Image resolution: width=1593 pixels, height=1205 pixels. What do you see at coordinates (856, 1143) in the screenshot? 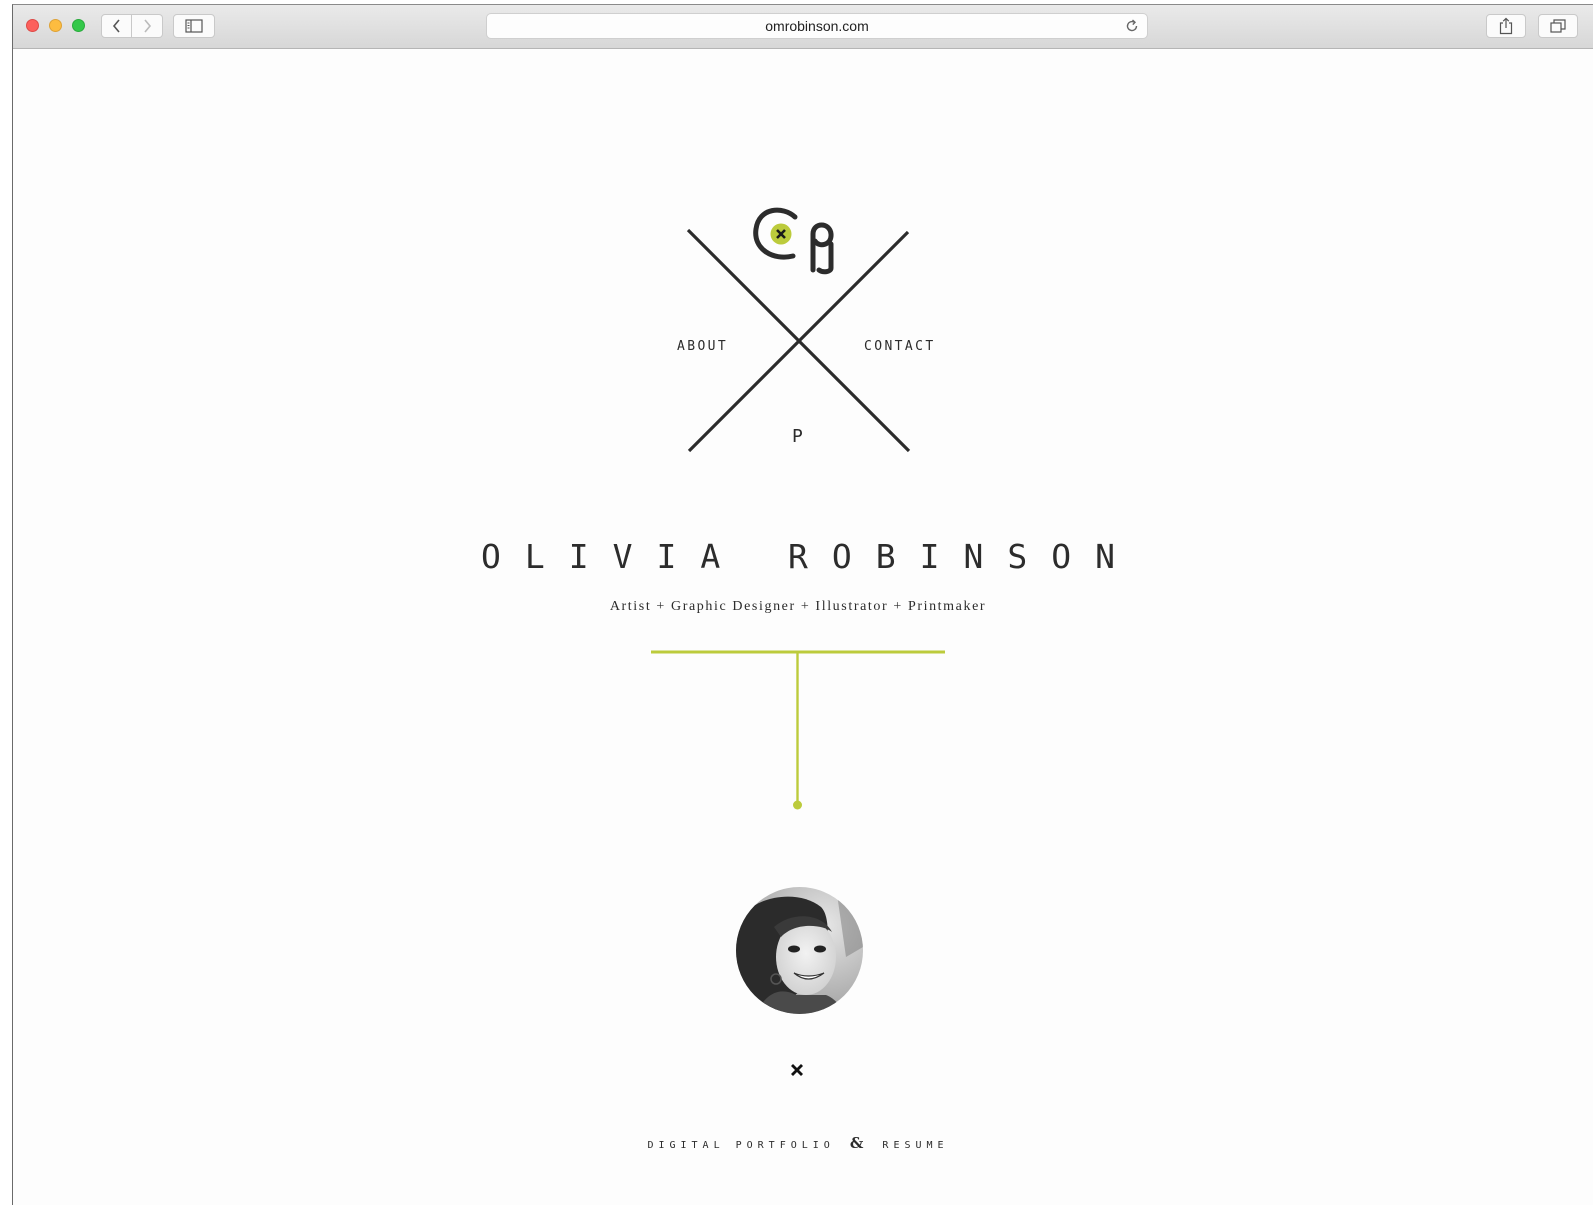
I see `footer-ampersand: &` at bounding box center [856, 1143].